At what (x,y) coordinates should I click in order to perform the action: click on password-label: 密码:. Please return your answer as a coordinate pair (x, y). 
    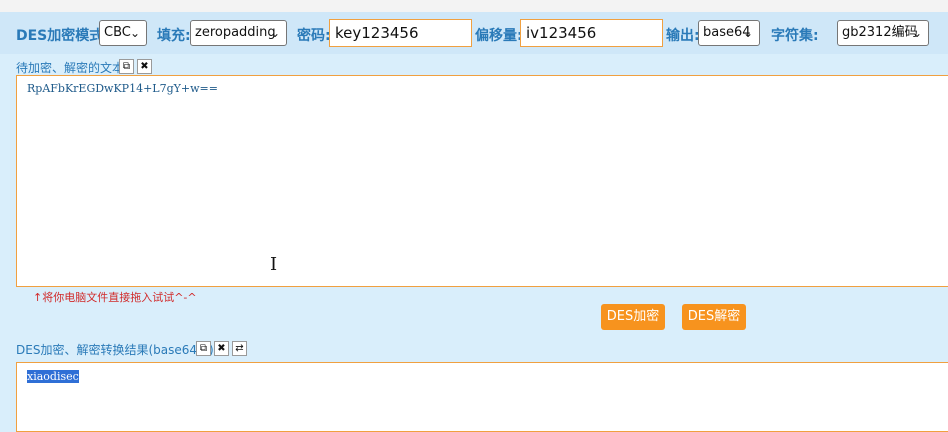
    Looking at the image, I should click on (314, 36).